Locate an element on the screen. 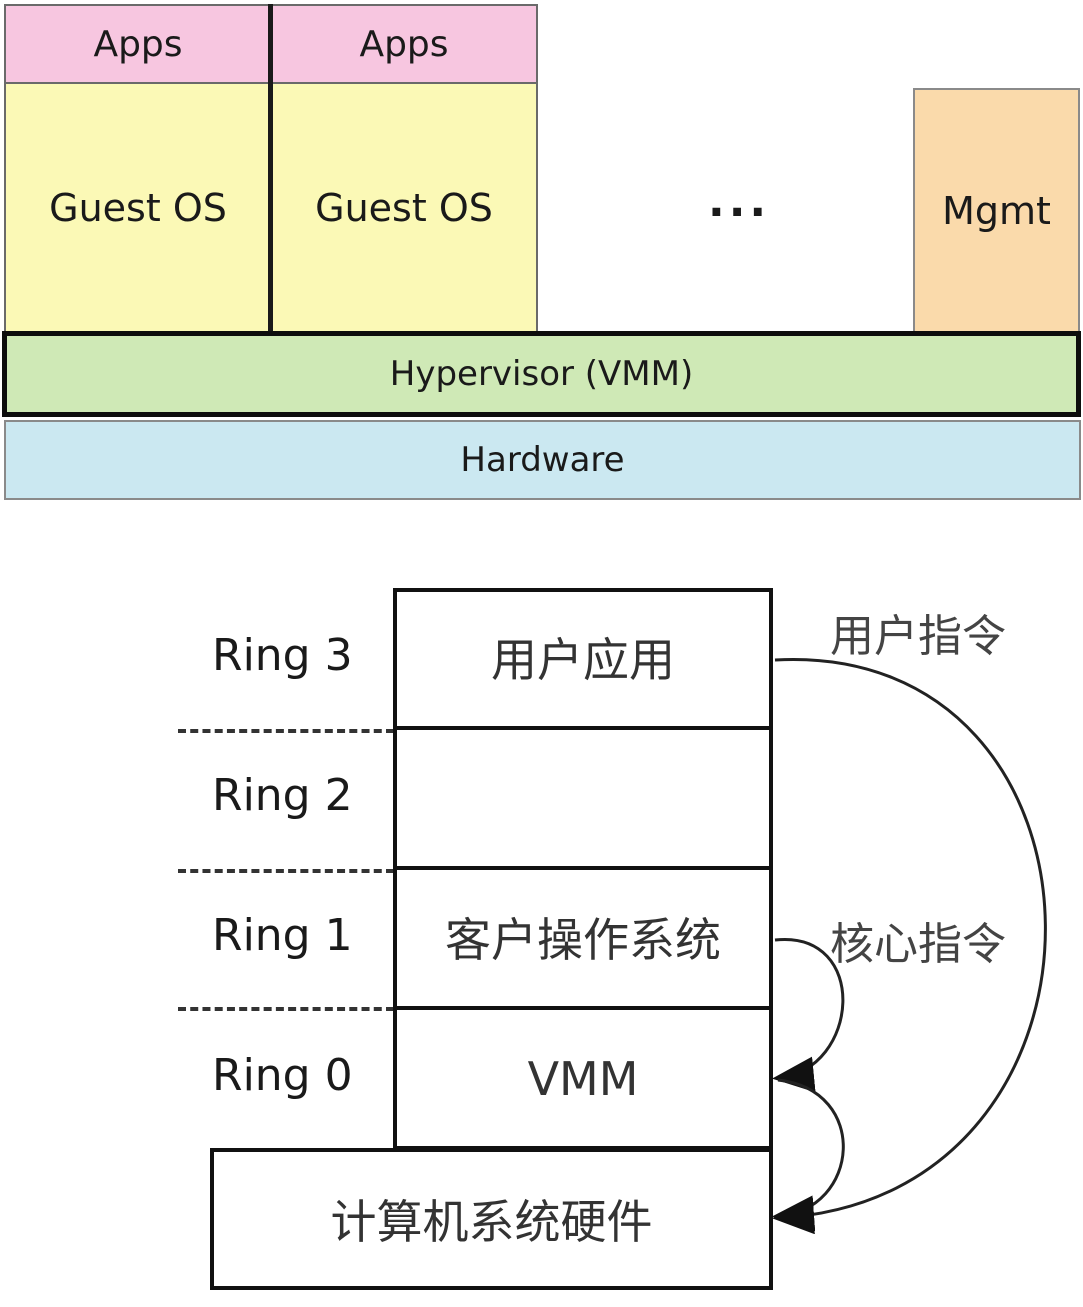  user-instruction-arrow is located at coordinates (909, 946).